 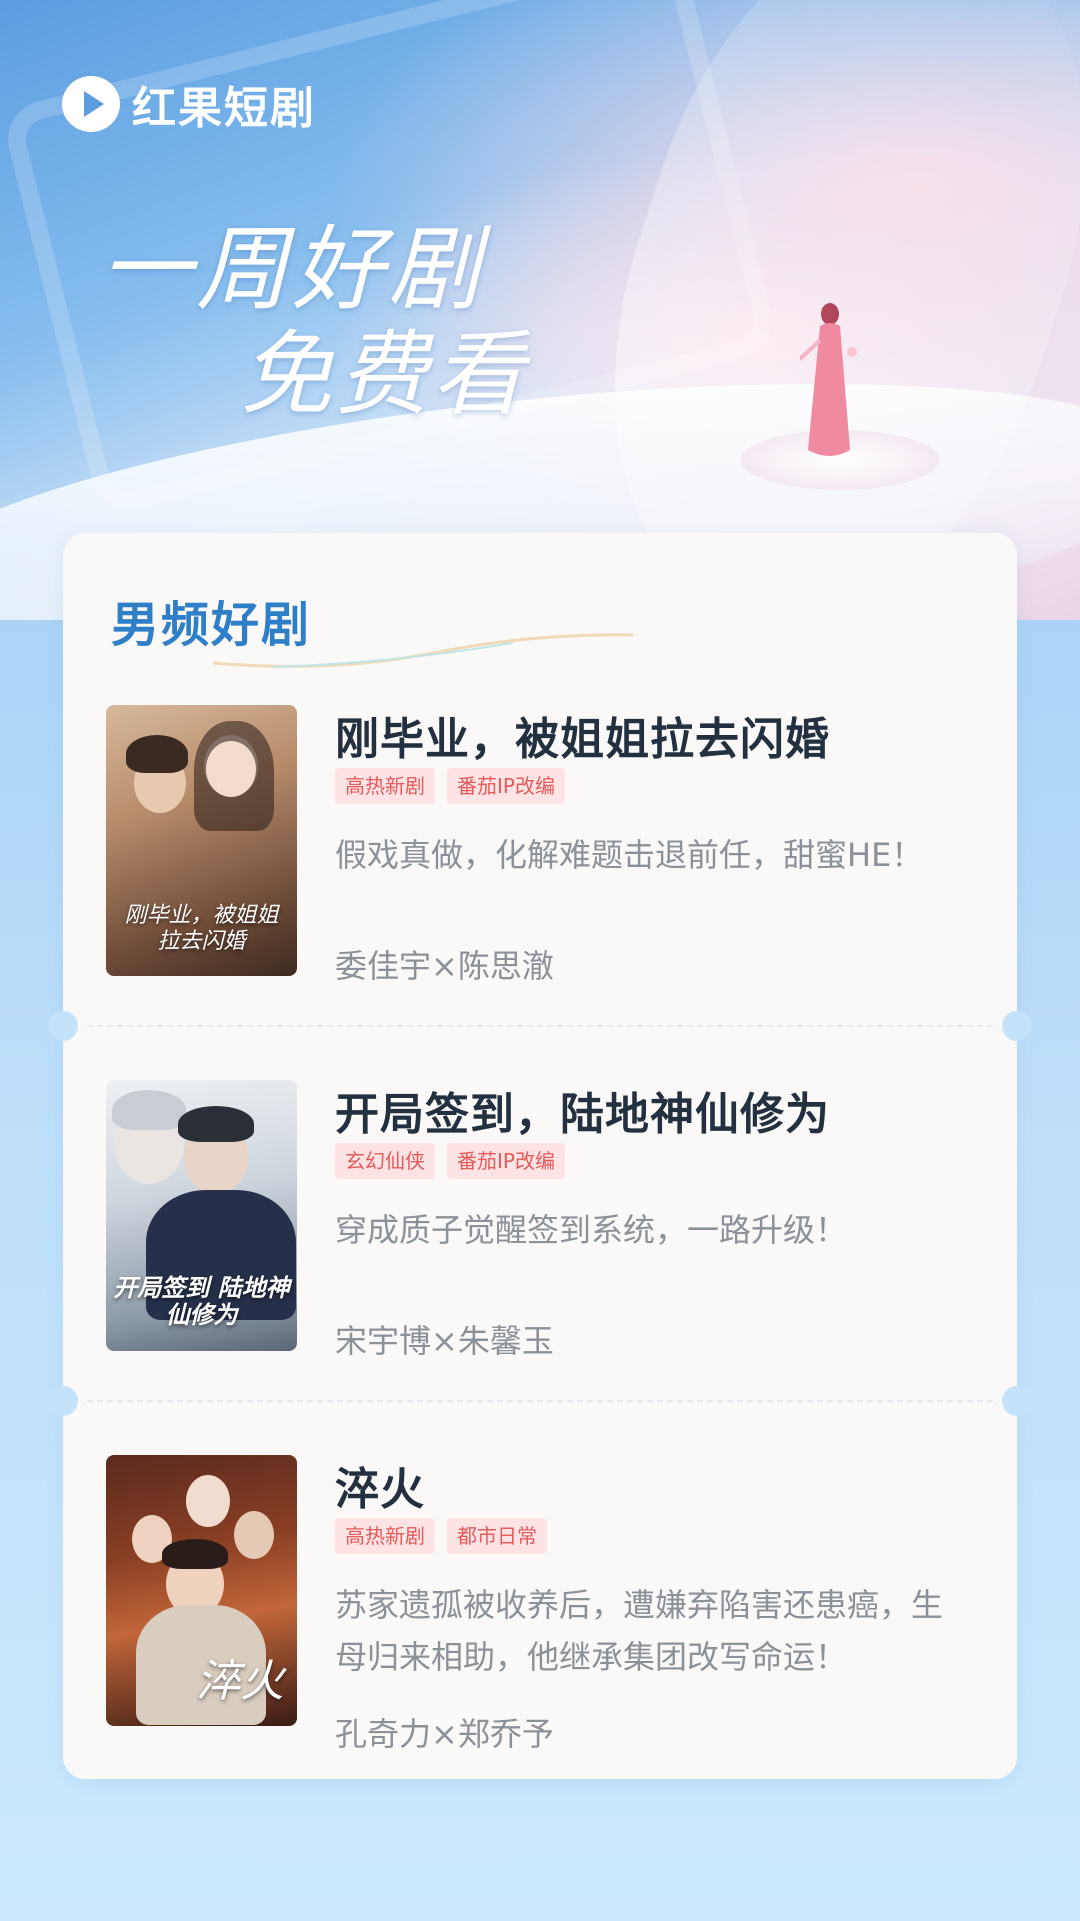 I want to click on tag-list: 高热新剧 都市日常, so click(x=447, y=1536).